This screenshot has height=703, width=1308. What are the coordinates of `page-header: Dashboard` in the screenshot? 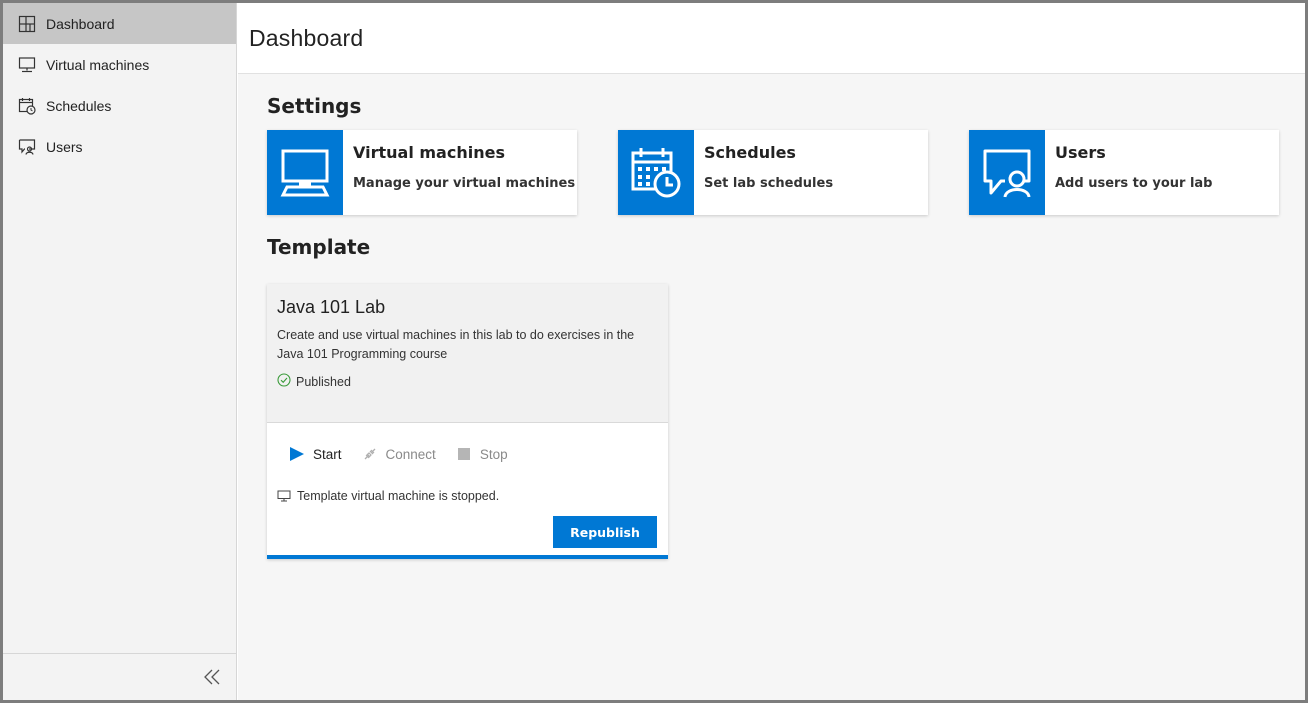 It's located at (771, 38).